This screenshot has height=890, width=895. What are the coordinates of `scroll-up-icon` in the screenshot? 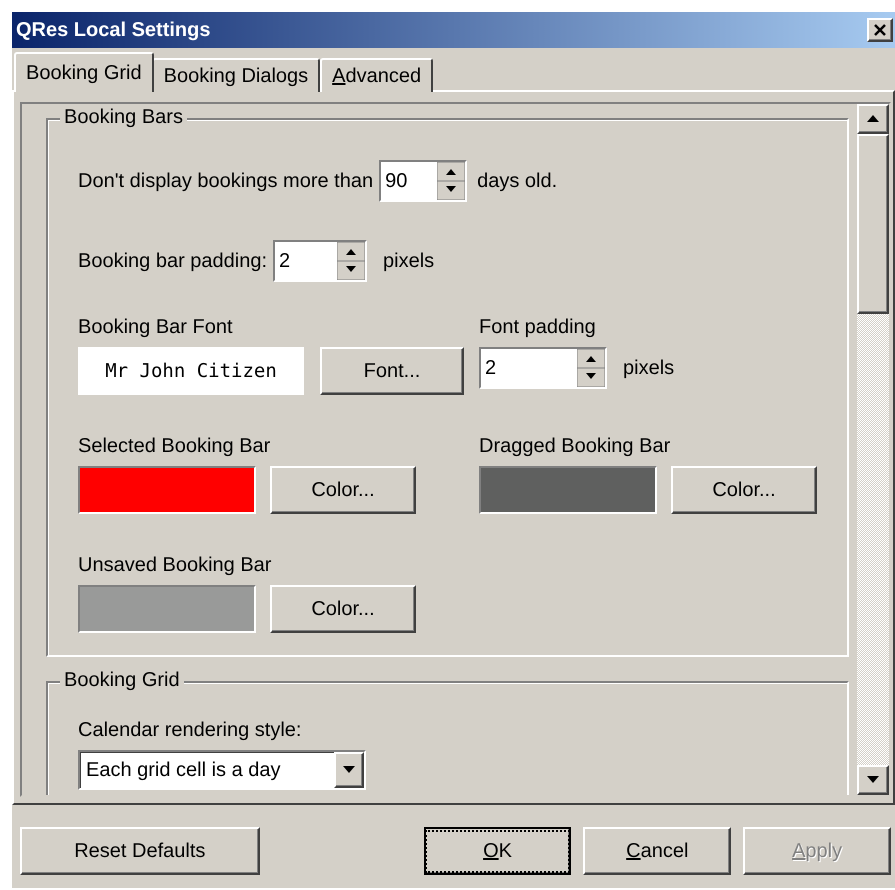 It's located at (873, 119).